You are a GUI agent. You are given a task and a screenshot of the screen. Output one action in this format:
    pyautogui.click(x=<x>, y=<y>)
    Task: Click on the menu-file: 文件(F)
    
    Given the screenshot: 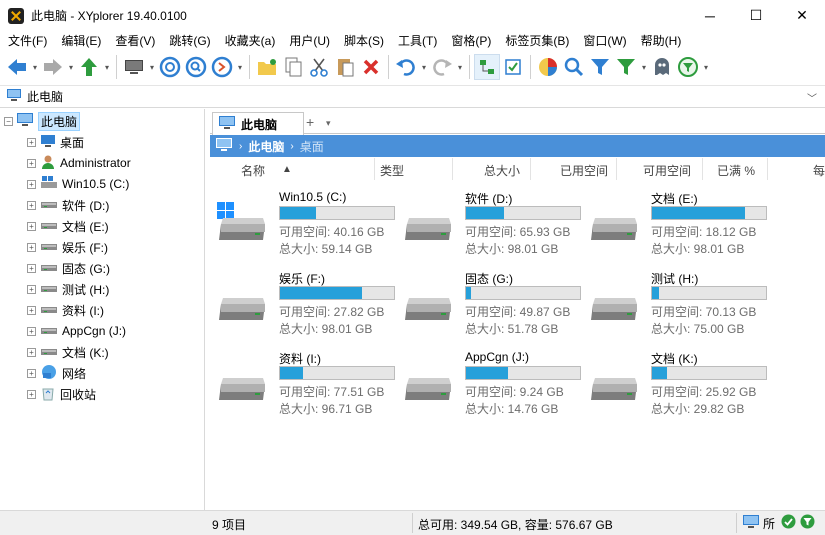 What is the action you would take?
    pyautogui.click(x=26, y=40)
    